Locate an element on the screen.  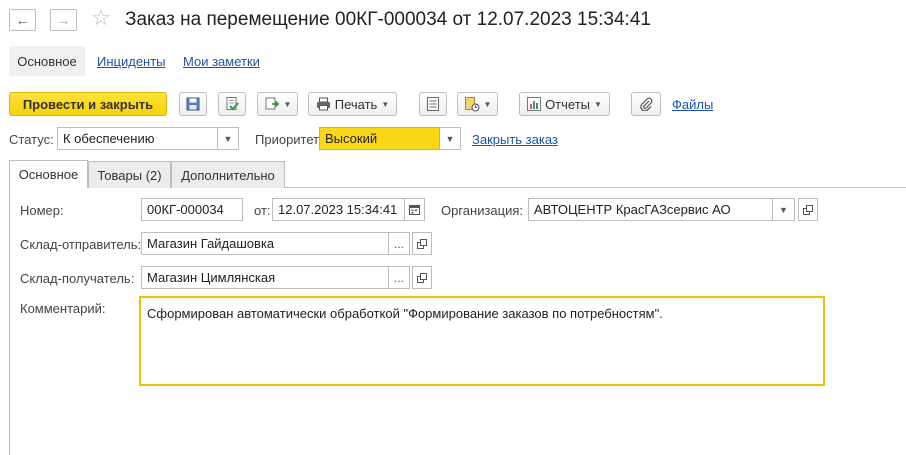
status-dropdown-button: ▼ is located at coordinates (228, 138).